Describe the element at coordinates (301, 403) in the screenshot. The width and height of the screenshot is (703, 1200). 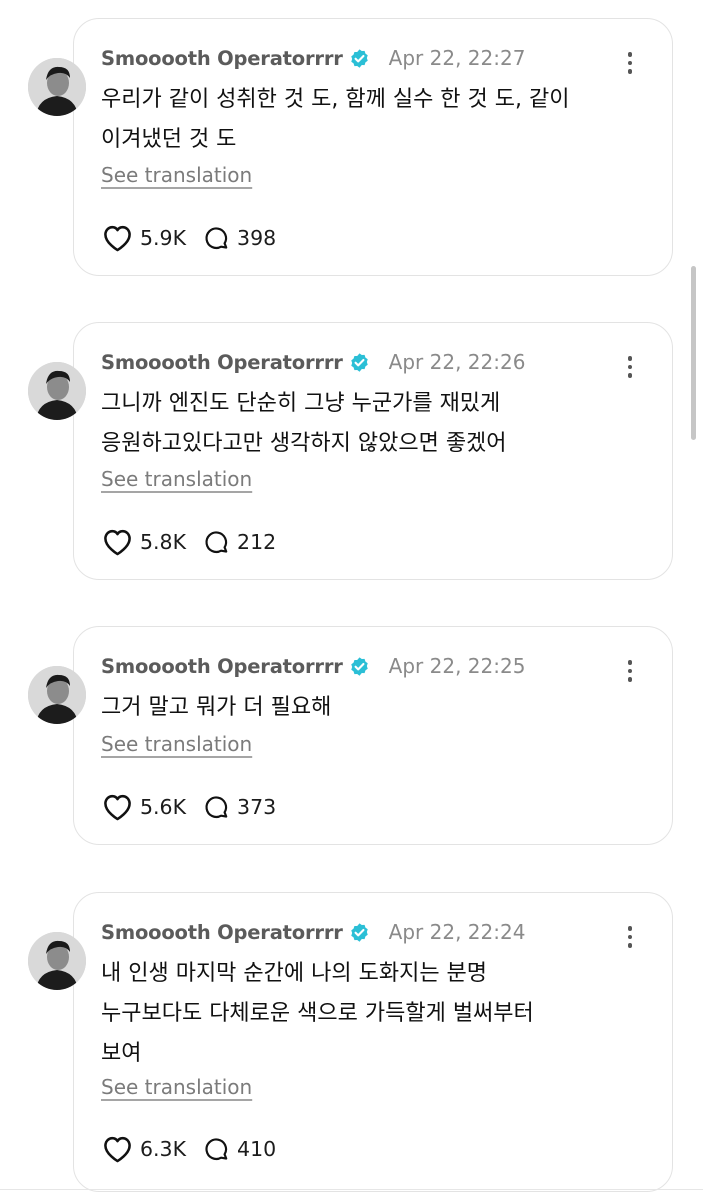
I see `post-text-line: 그니까 엔진도 단순히 그냥 누군가를 재밌게` at that location.